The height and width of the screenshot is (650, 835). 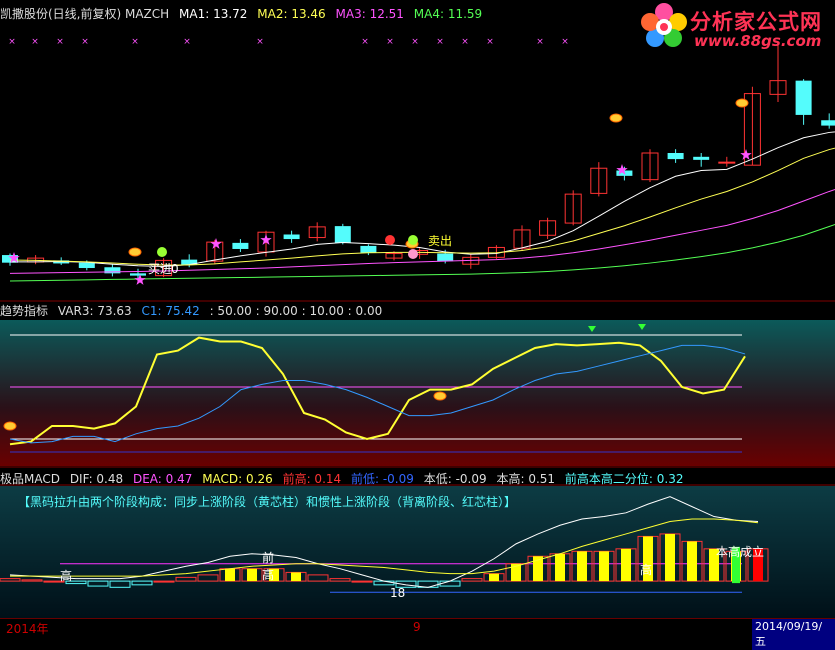 I want to click on this-low-readout: 本低: -0.09, so click(x=455, y=479).